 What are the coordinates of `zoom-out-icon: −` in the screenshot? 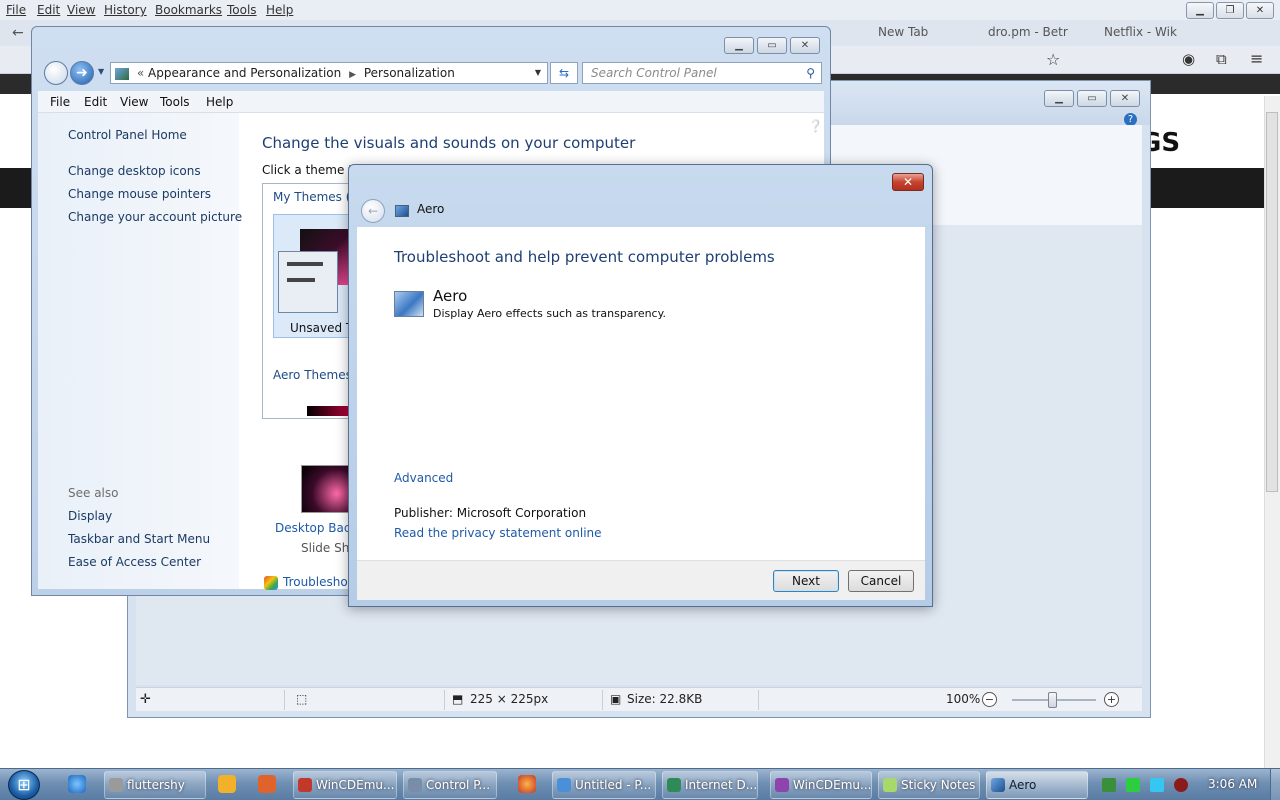 It's located at (989, 699).